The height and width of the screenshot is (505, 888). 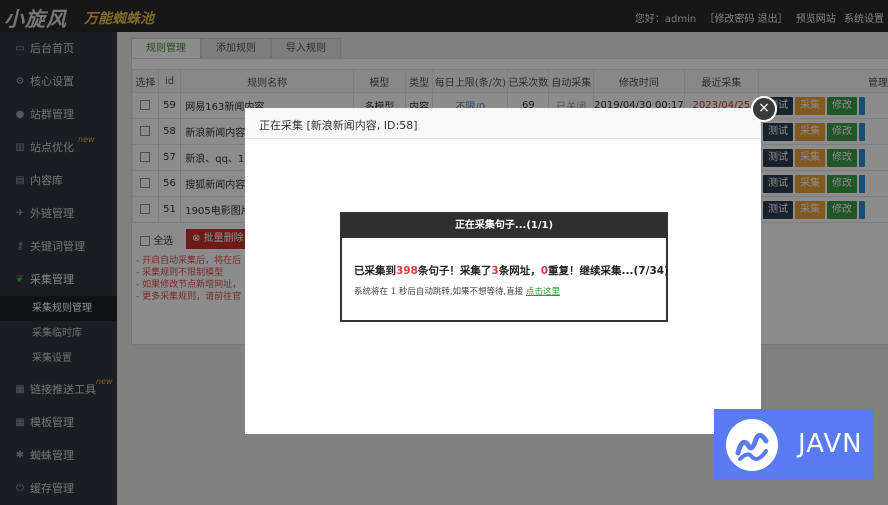 I want to click on watermark: JAVN, so click(x=794, y=444).